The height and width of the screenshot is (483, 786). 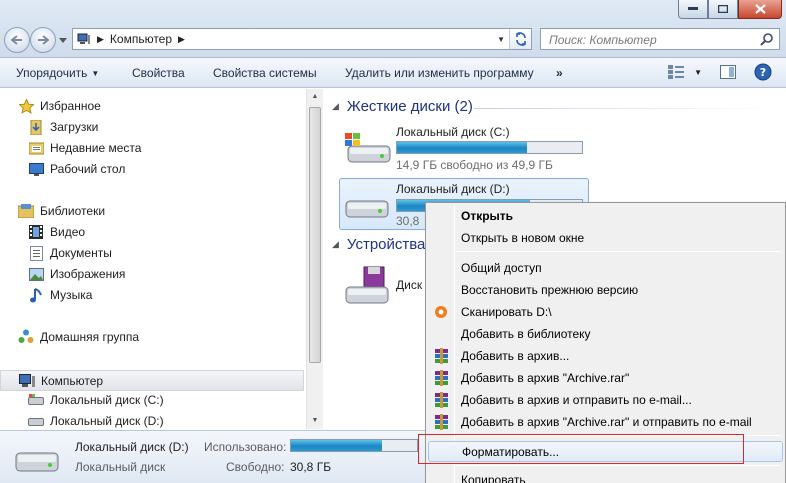 What do you see at coordinates (36, 169) in the screenshot?
I see `desktop-icon` at bounding box center [36, 169].